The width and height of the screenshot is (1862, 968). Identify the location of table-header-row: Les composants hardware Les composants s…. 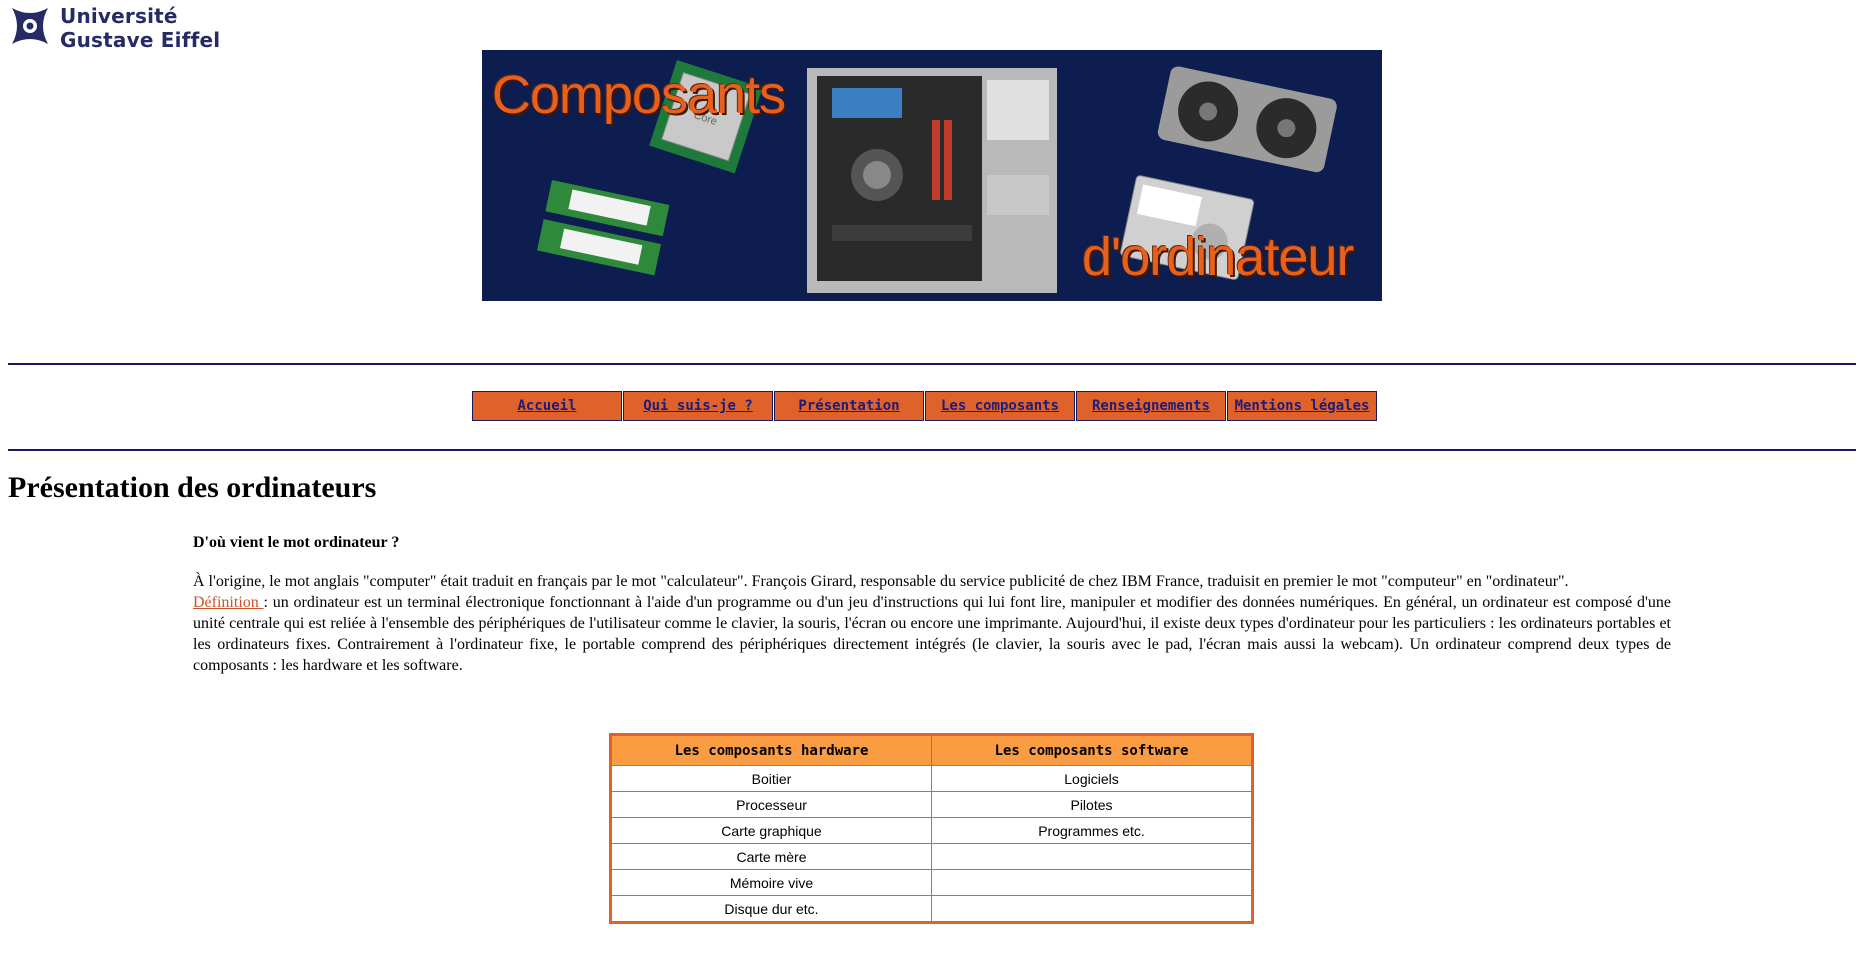
(931, 750).